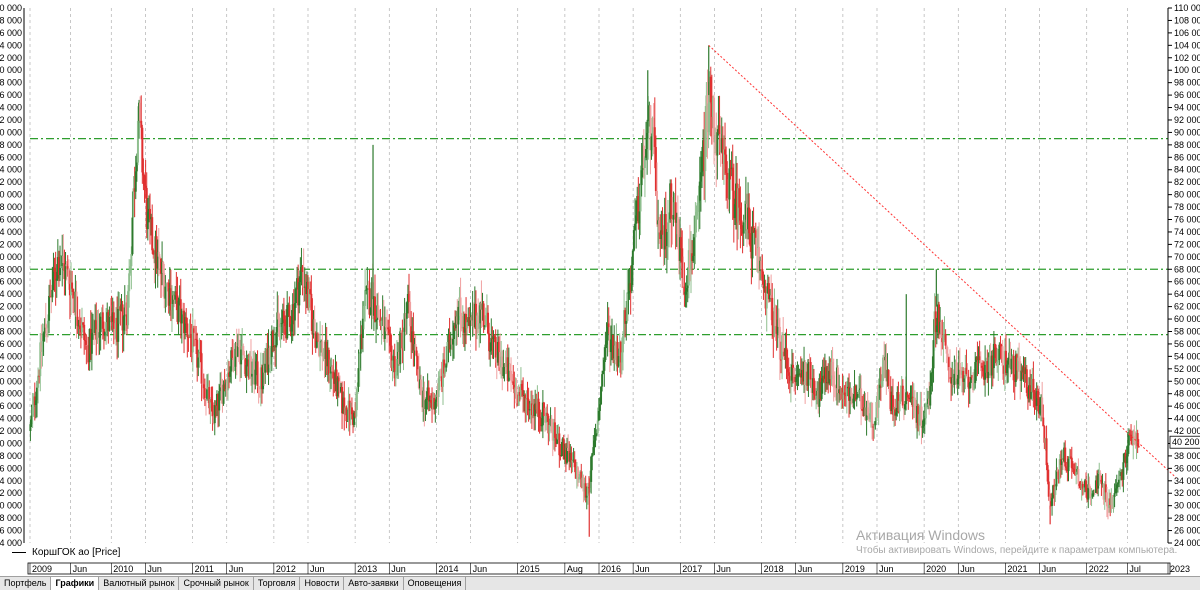 This screenshot has height=590, width=1200. I want to click on y-tick-label-left: 82 000, so click(11, 182).